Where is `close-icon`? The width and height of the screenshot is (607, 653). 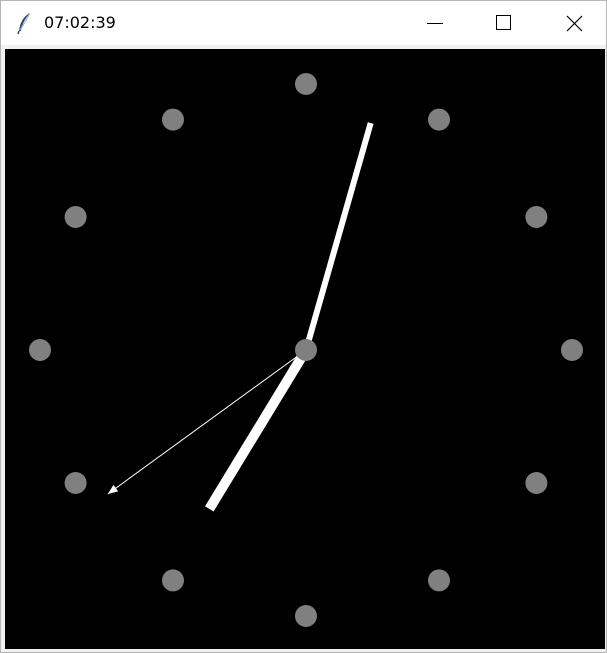
close-icon is located at coordinates (574, 23).